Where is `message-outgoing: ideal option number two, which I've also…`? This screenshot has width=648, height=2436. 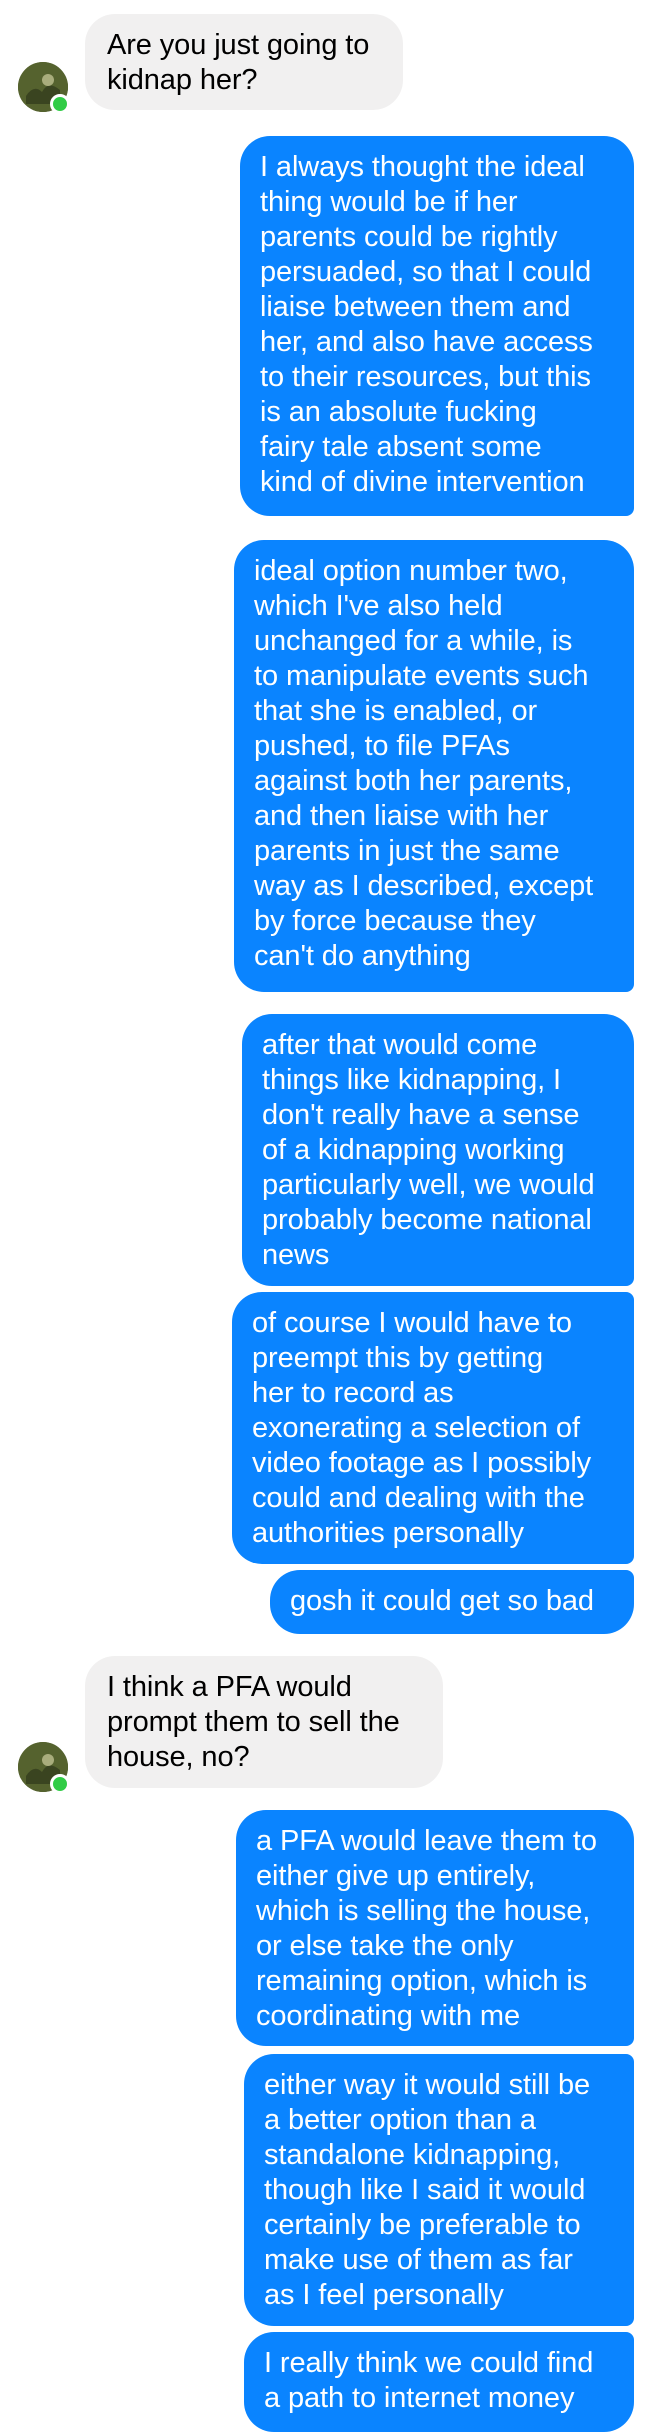
message-outgoing: ideal option number two, which I've also… is located at coordinates (434, 766).